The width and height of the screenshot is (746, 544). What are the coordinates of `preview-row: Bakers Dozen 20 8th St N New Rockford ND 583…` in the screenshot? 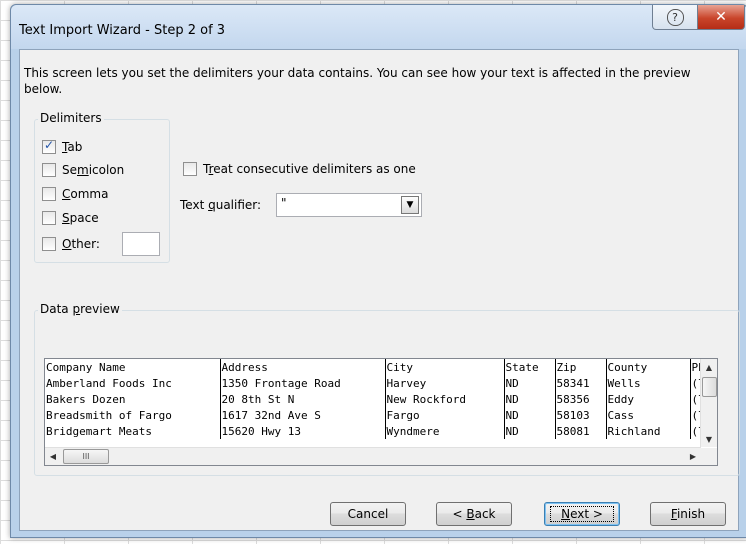 It's located at (378, 399).